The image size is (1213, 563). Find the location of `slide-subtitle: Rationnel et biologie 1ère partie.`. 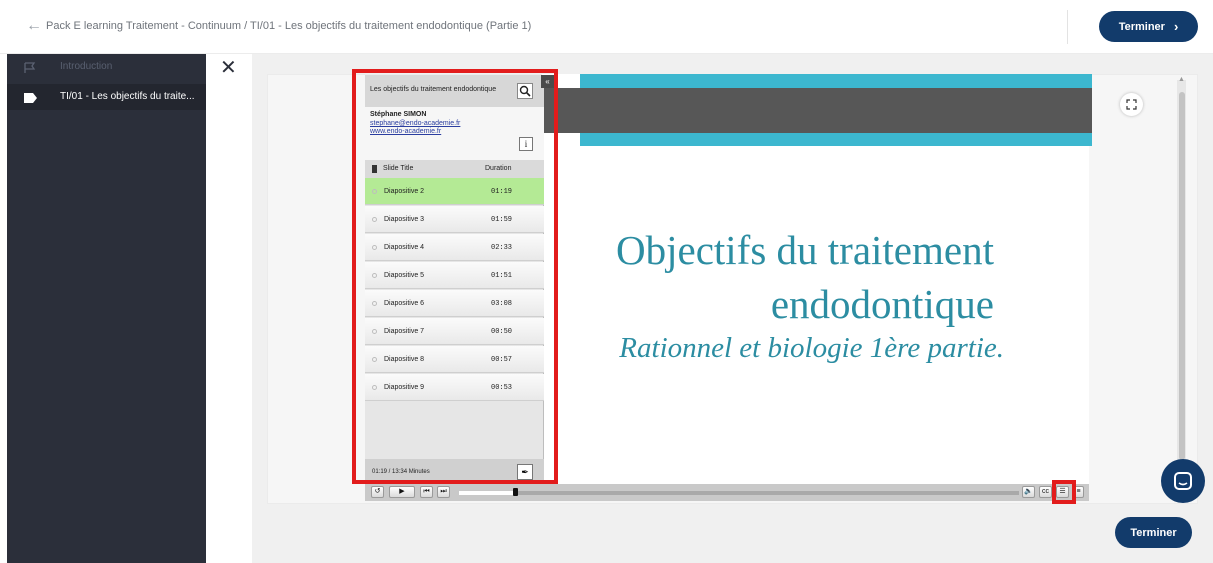

slide-subtitle: Rationnel et biologie 1ère partie. is located at coordinates (811, 348).